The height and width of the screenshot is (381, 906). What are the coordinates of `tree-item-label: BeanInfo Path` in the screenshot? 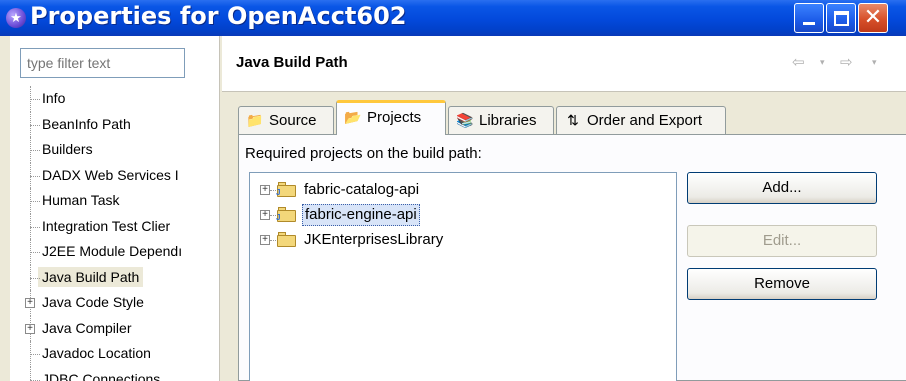 It's located at (86, 123).